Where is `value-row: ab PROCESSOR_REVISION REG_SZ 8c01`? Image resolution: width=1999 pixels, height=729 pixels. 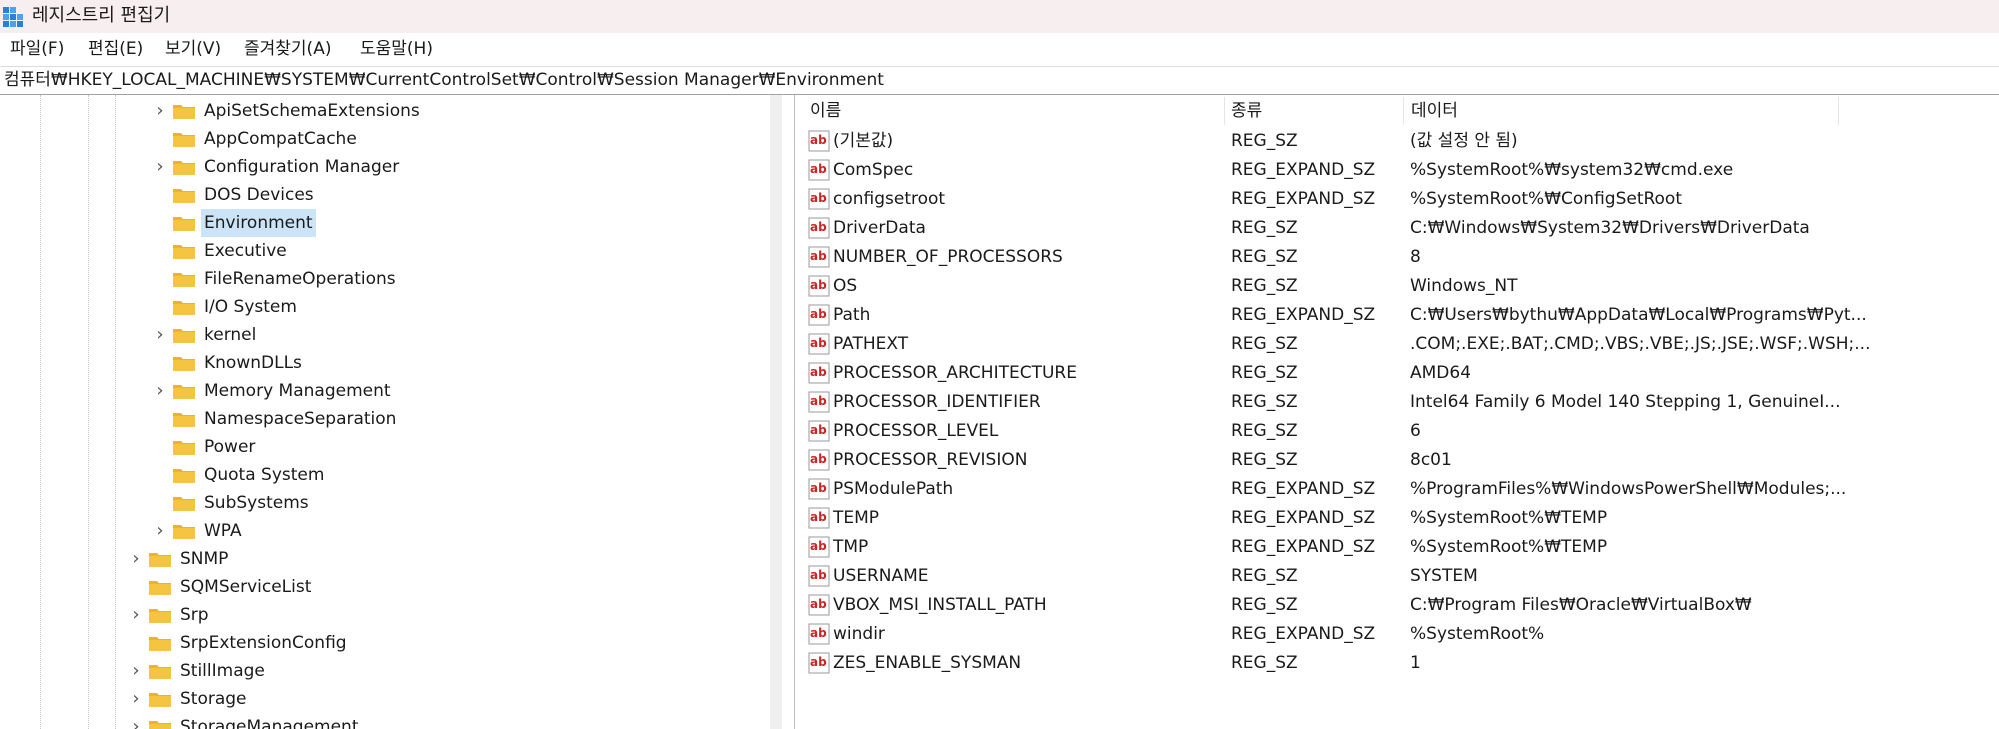
value-row: ab PROCESSOR_REVISION REG_SZ 8c01 is located at coordinates (1399, 460).